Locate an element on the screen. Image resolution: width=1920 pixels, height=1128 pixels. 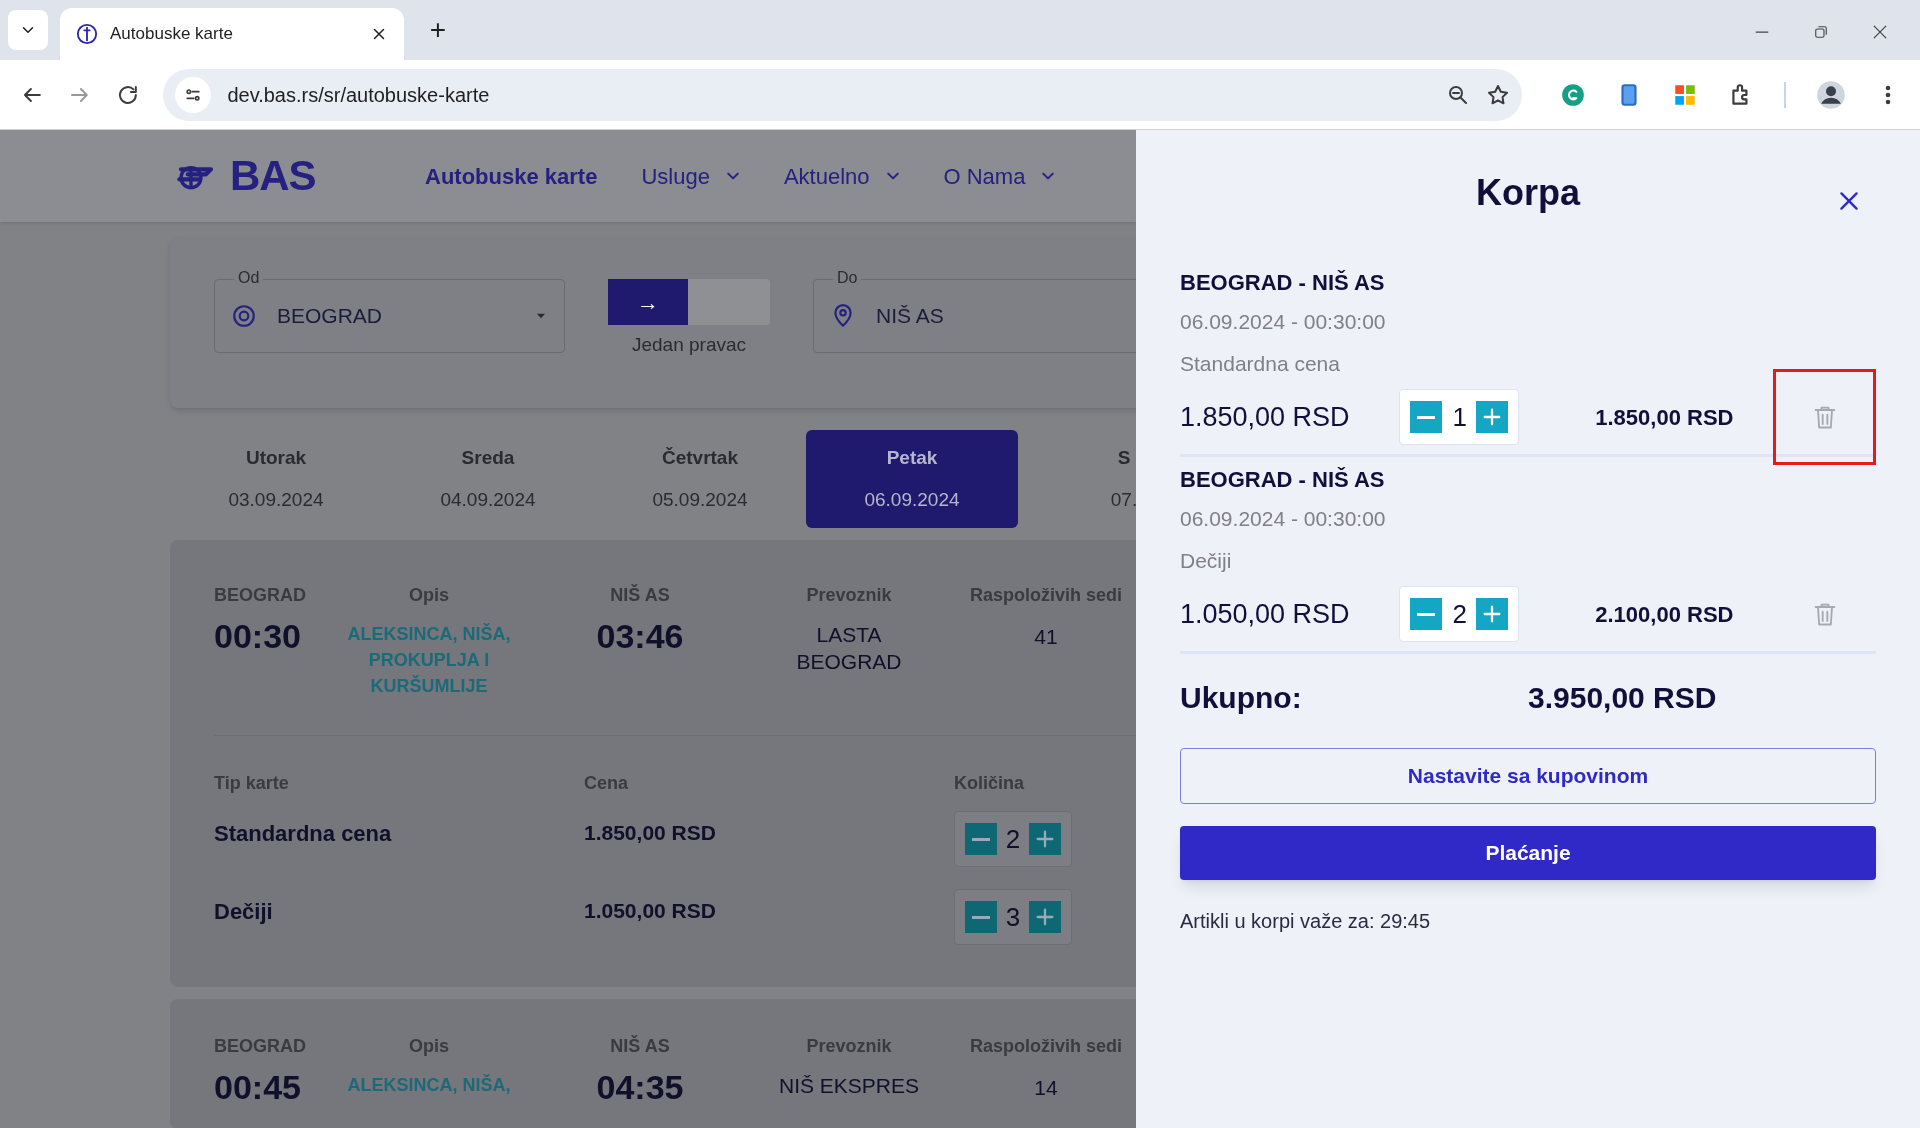
url-text: dev.bas.rs/sr/autobuske-karte is located at coordinates (359, 95).